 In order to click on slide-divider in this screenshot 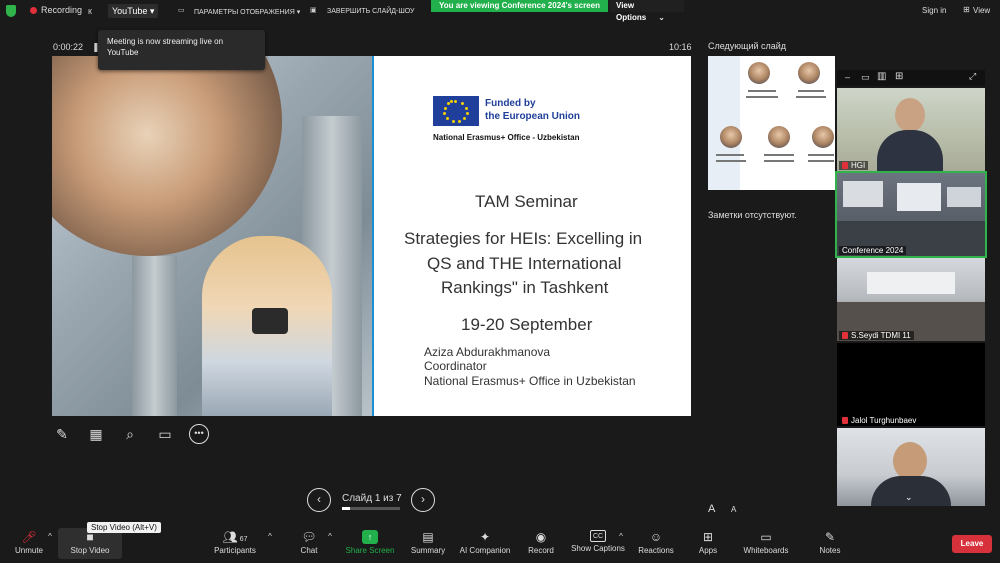, I will do `click(373, 236)`.